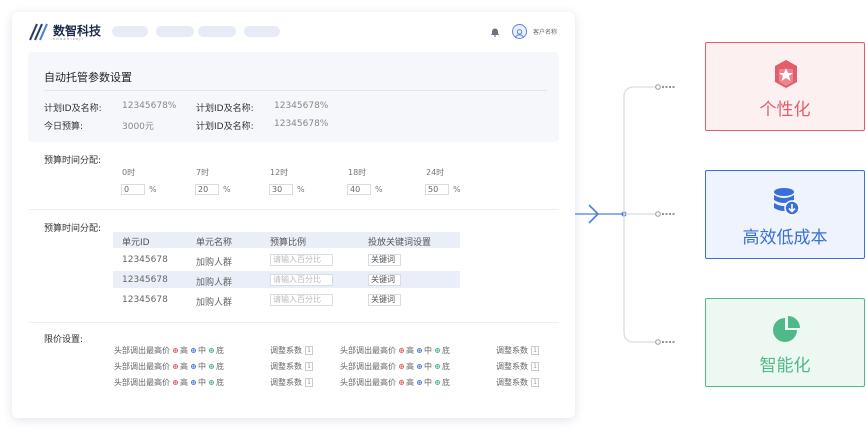  Describe the element at coordinates (785, 238) in the screenshot. I see `feature-name: 高效低成本` at that location.